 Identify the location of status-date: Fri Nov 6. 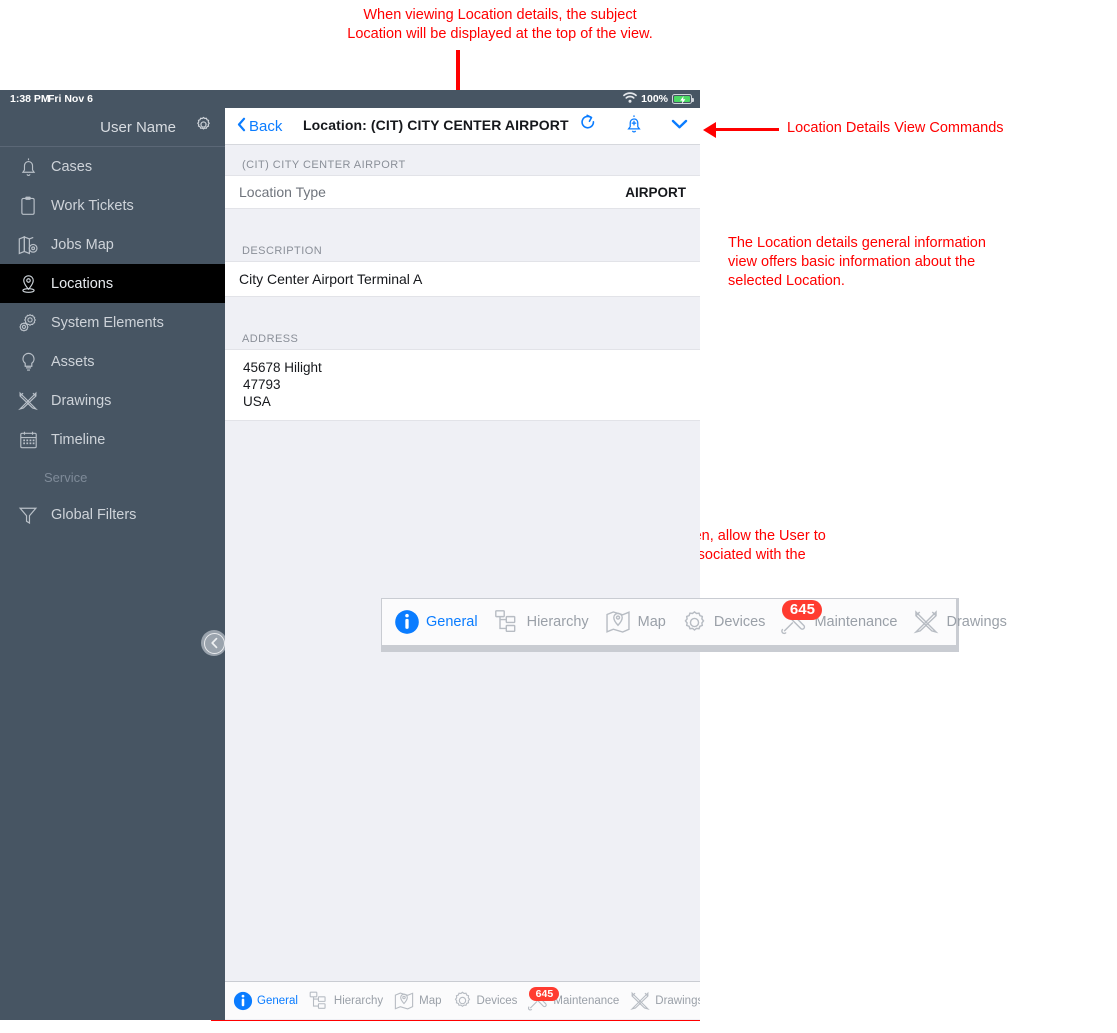
(70, 99).